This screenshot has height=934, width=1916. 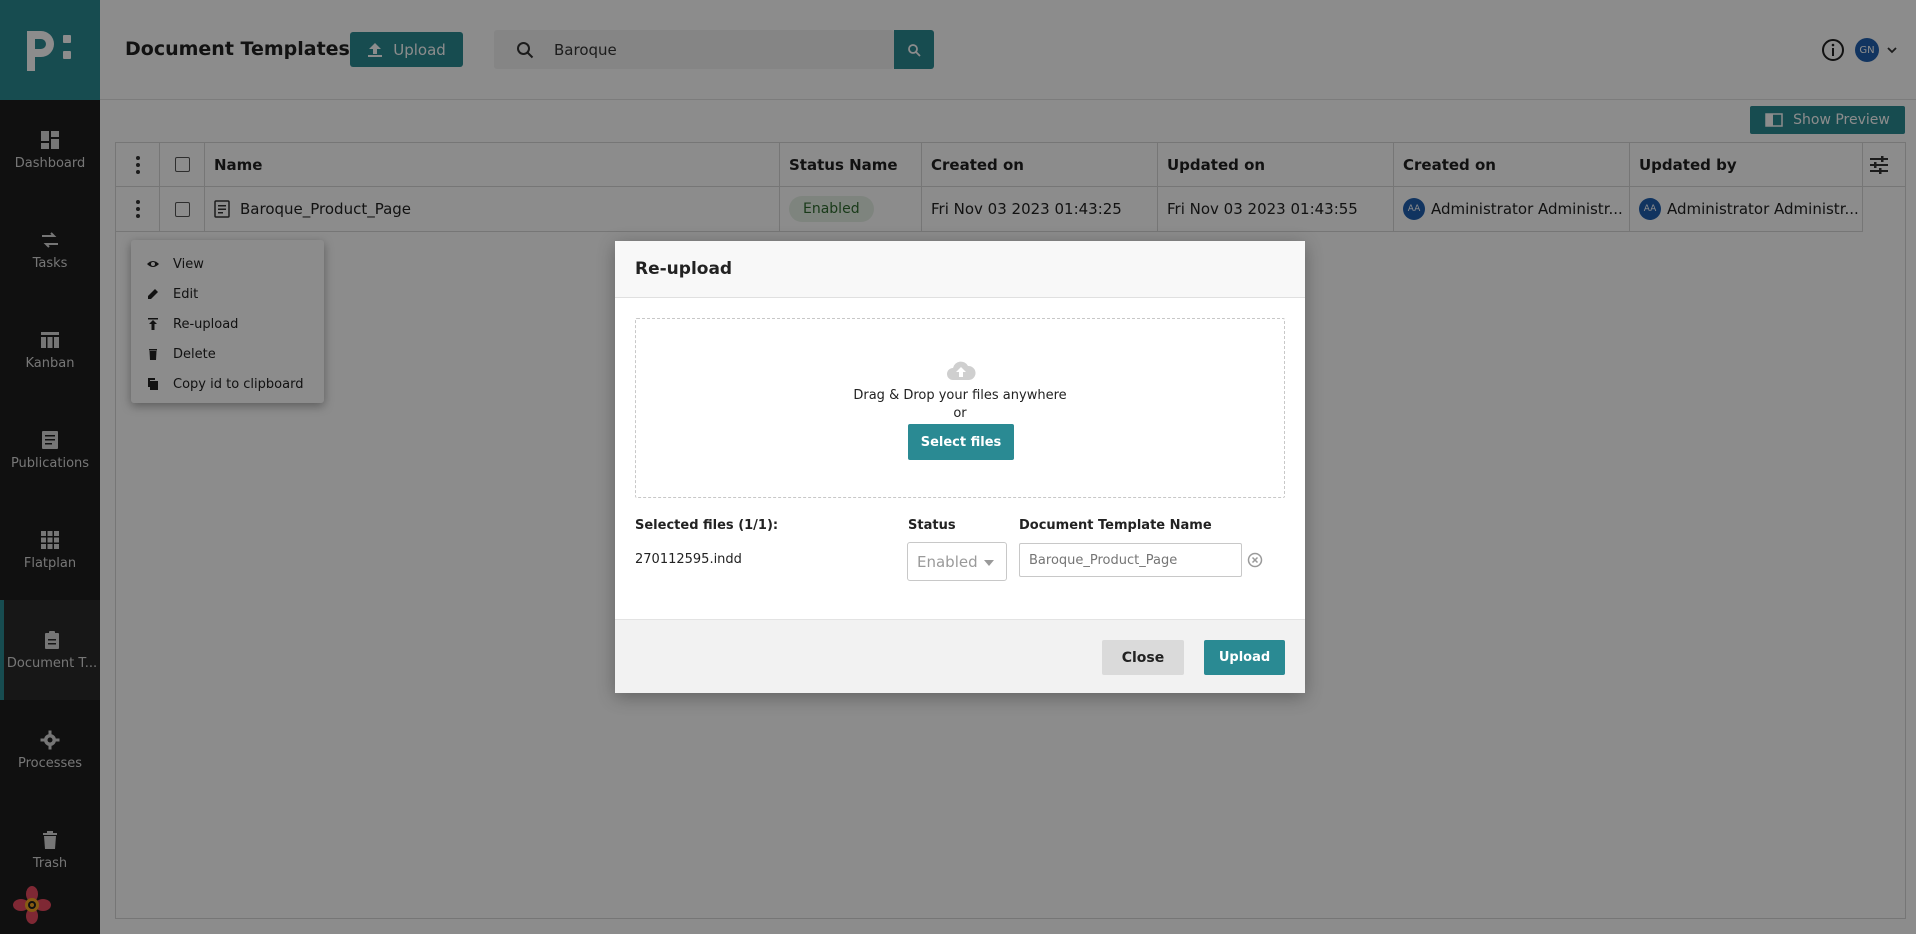 What do you see at coordinates (1143, 657) in the screenshot?
I see `close-button: Close` at bounding box center [1143, 657].